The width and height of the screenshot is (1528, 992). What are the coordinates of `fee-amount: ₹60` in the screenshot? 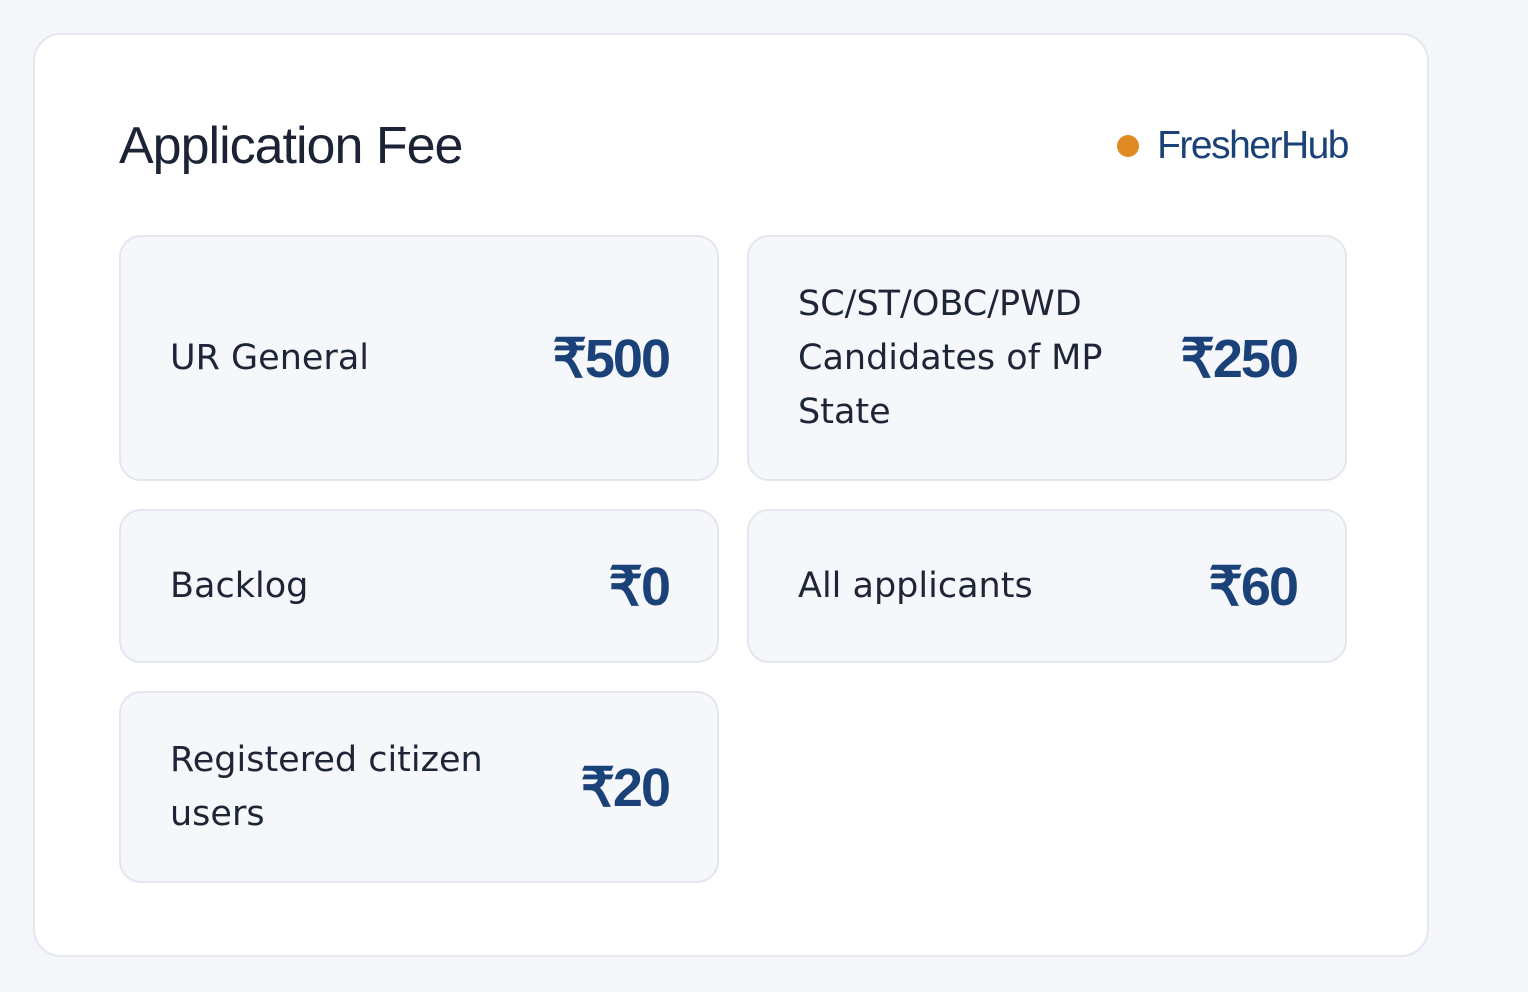 It's located at (1253, 586).